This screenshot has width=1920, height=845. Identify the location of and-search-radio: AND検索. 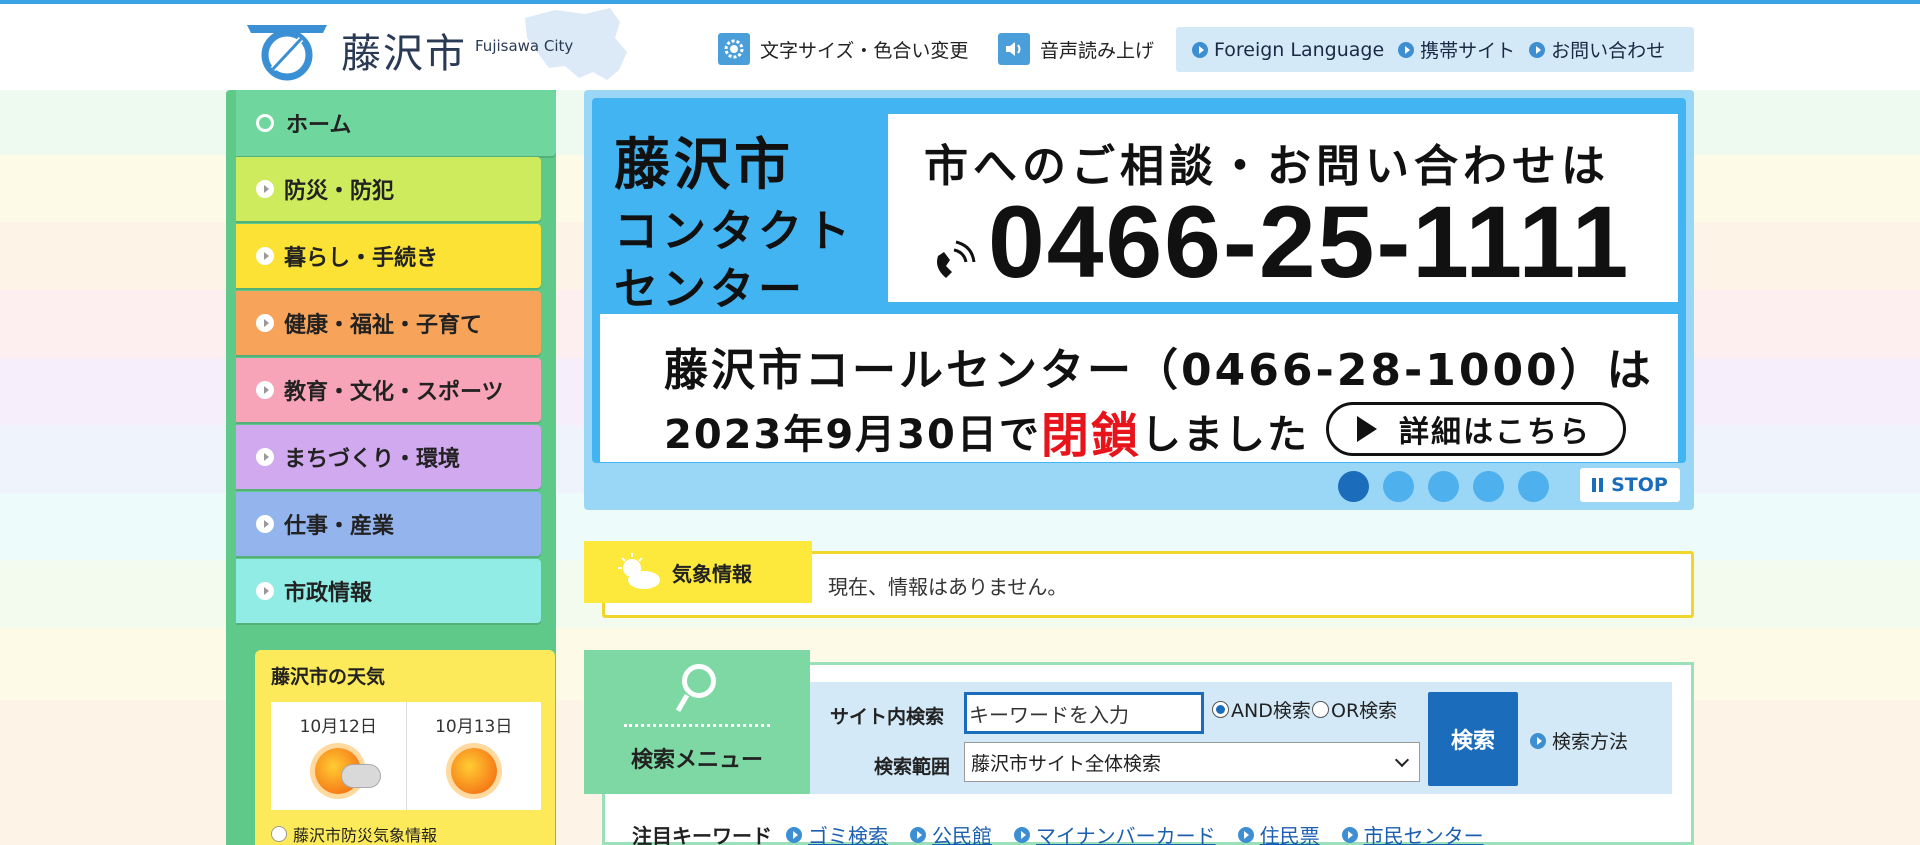
(1261, 709).